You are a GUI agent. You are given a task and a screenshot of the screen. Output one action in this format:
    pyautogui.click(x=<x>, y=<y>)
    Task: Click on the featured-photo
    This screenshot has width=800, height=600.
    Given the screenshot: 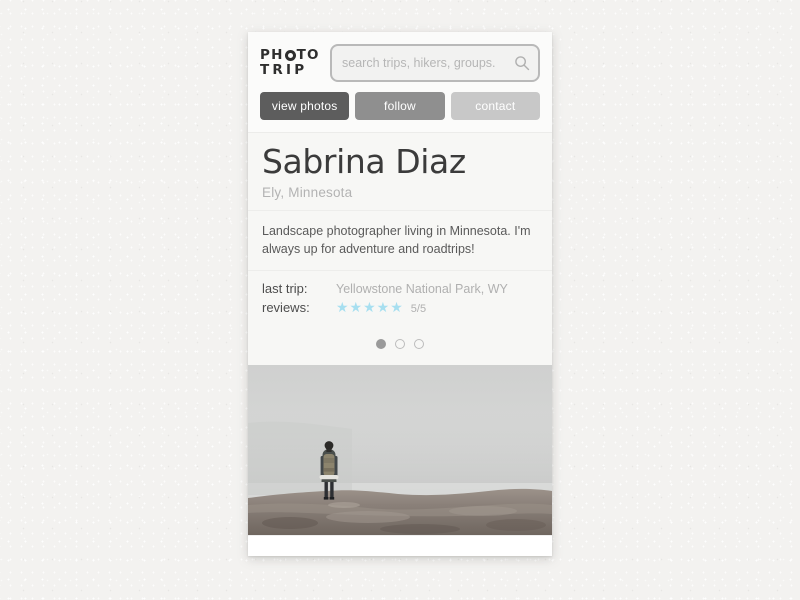 What is the action you would take?
    pyautogui.click(x=400, y=449)
    